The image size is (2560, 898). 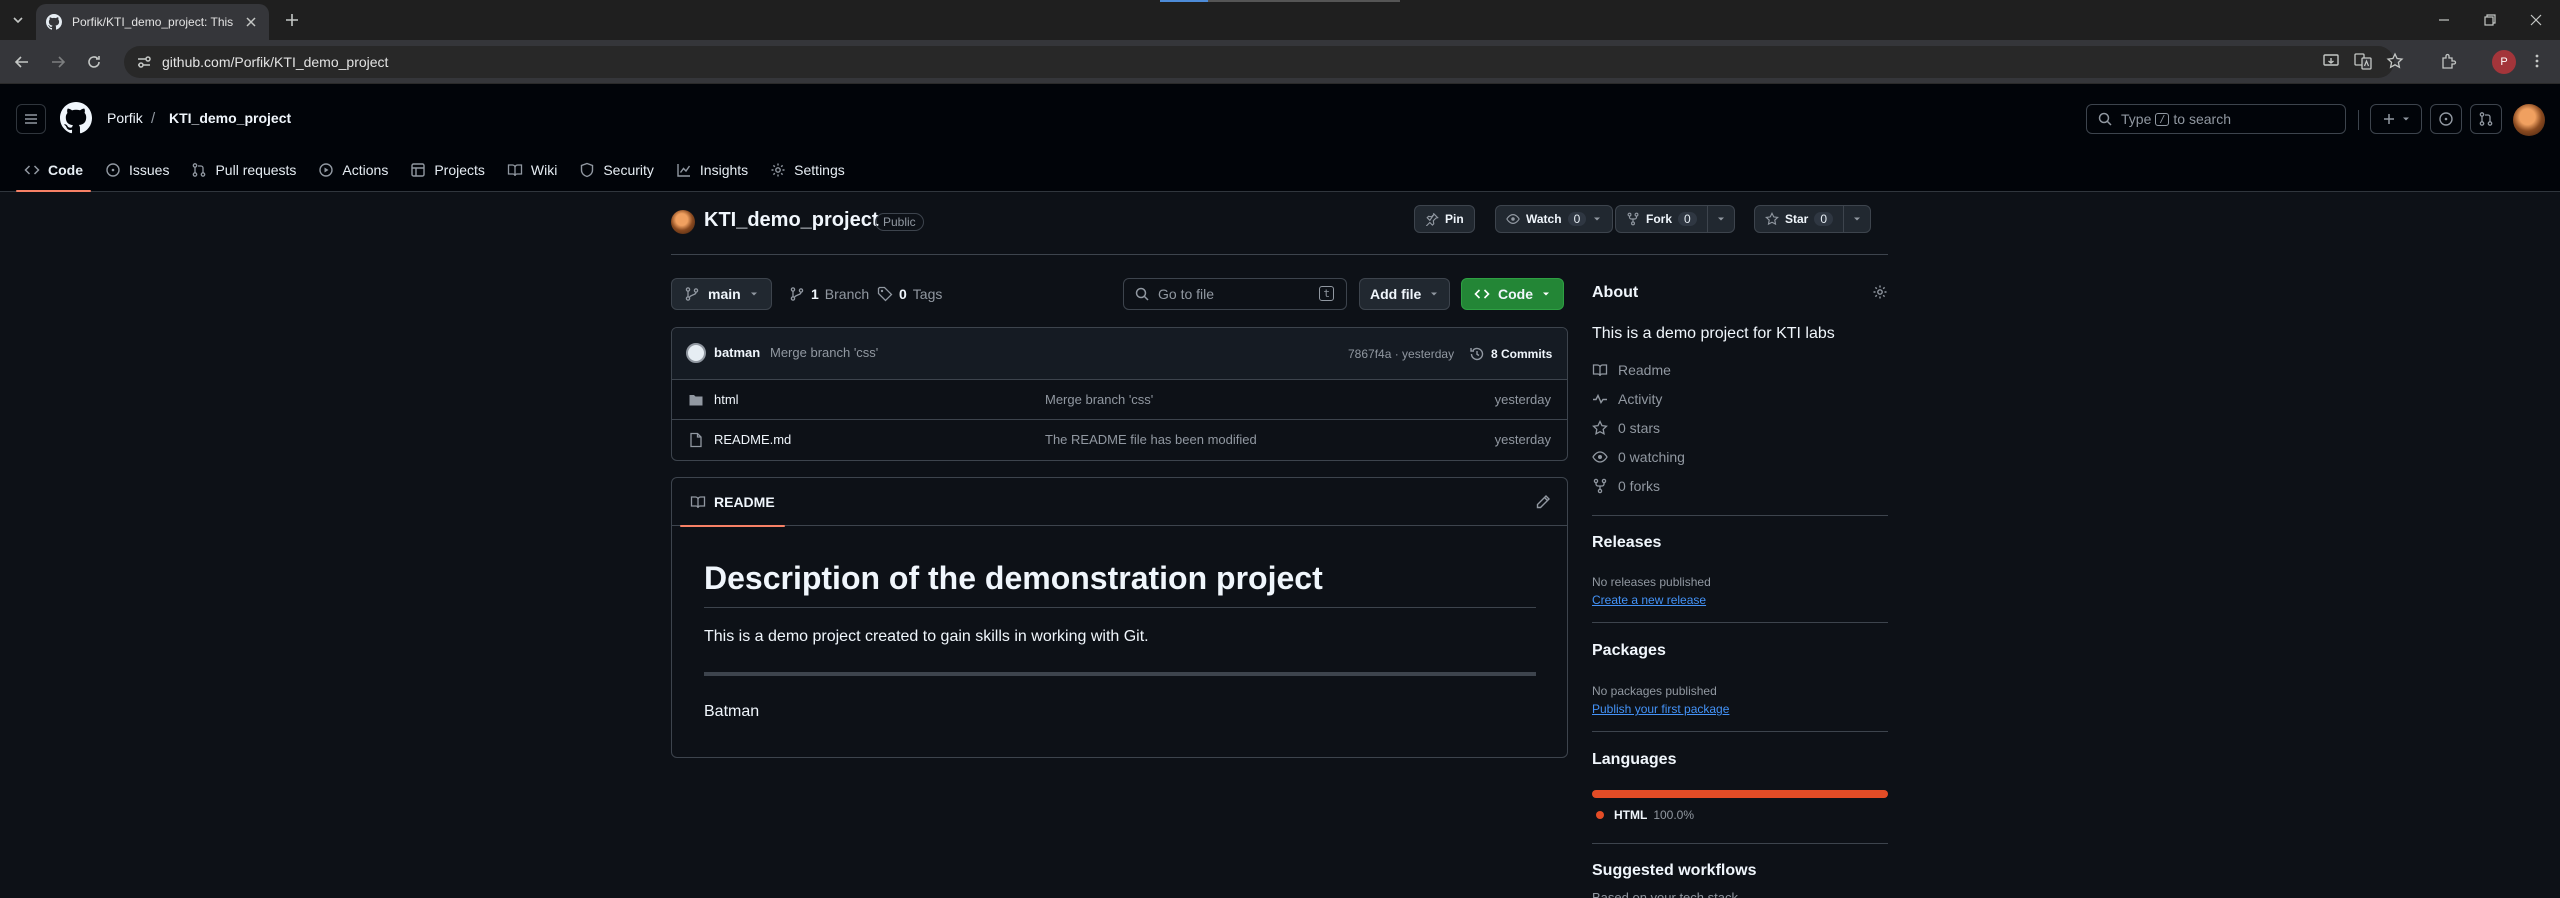 I want to click on play-icon, so click(x=326, y=170).